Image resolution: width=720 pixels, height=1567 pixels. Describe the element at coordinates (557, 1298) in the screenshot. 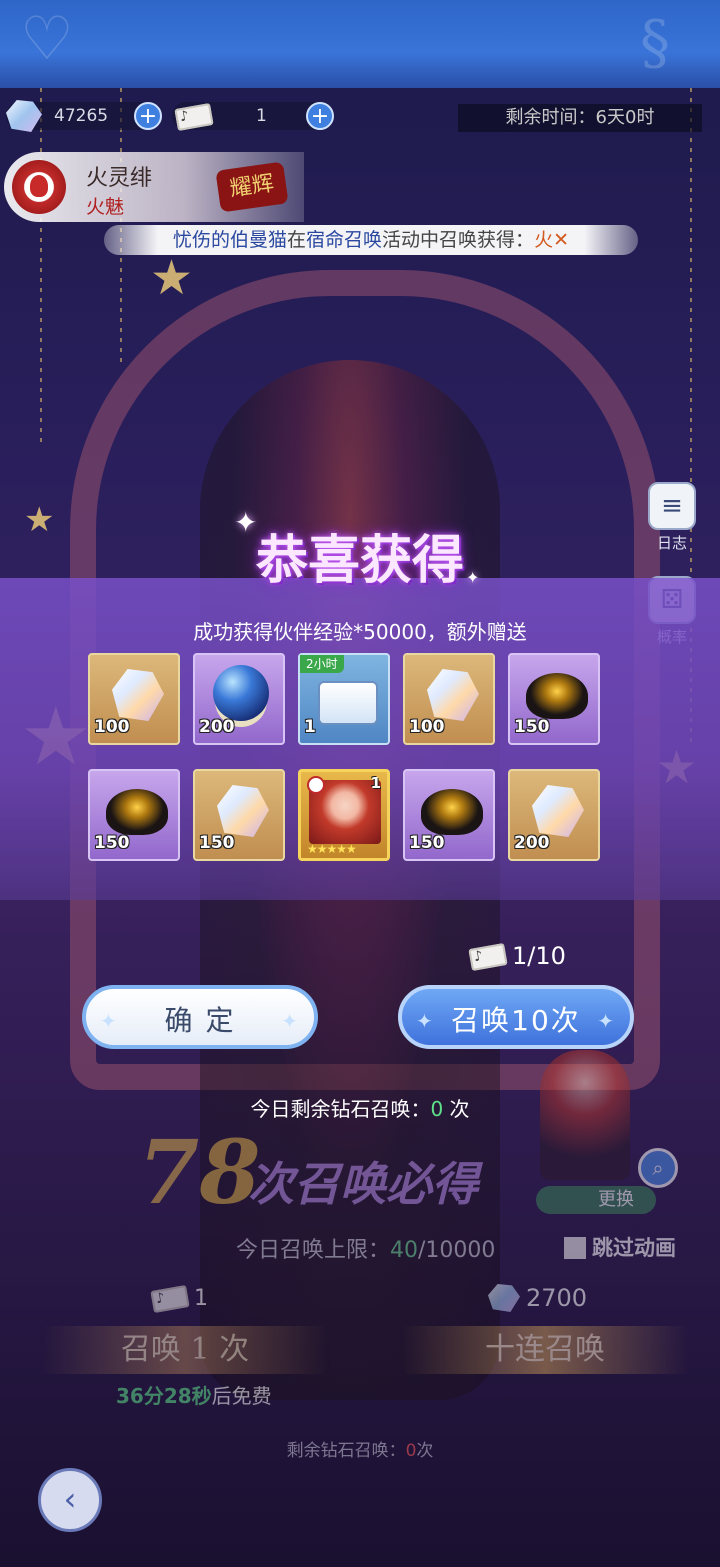

I see `ten-cost-value: 2700` at that location.